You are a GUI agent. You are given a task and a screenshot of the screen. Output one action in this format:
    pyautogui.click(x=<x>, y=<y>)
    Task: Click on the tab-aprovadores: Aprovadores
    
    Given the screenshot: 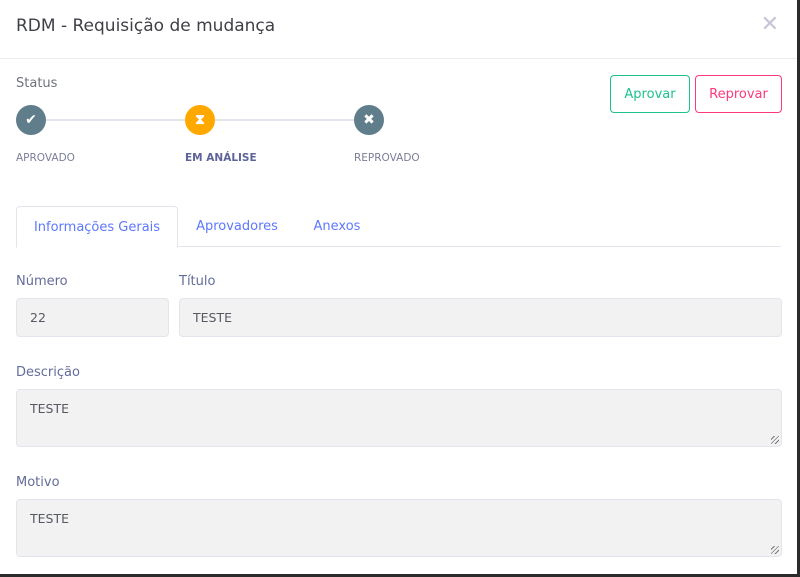 What is the action you would take?
    pyautogui.click(x=237, y=226)
    